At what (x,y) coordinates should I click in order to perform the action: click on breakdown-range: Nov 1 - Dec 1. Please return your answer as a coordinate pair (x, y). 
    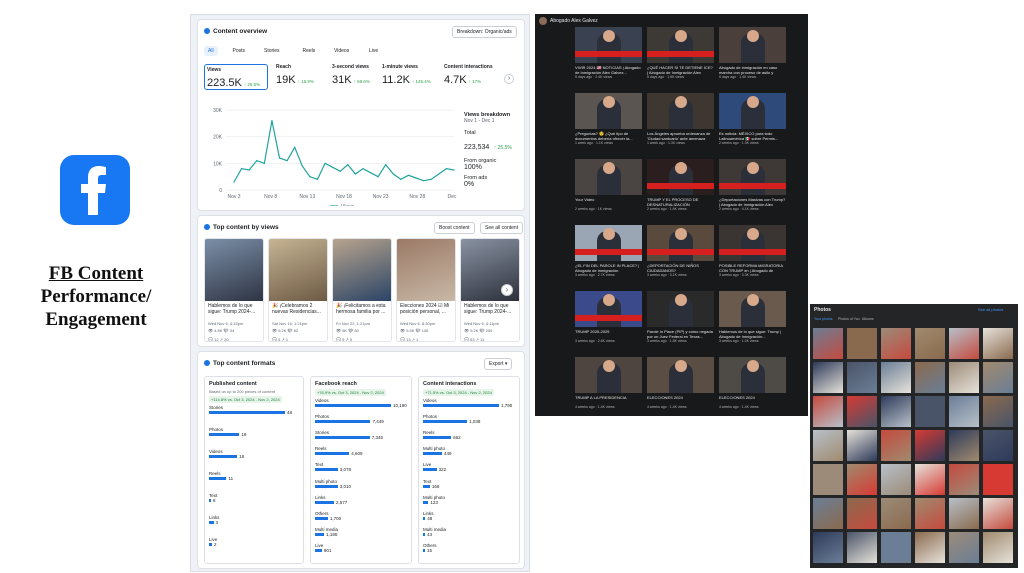
    Looking at the image, I should click on (479, 121).